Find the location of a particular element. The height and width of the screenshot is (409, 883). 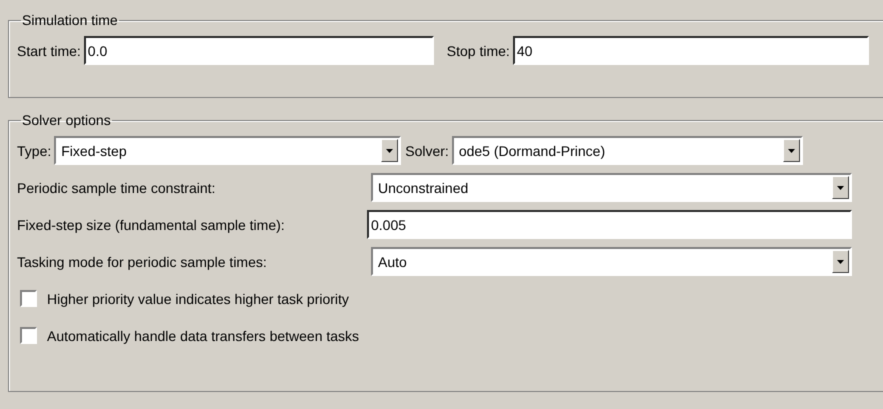

field-label: Fixed-step size (fundamental sample time): is located at coordinates (151, 224).